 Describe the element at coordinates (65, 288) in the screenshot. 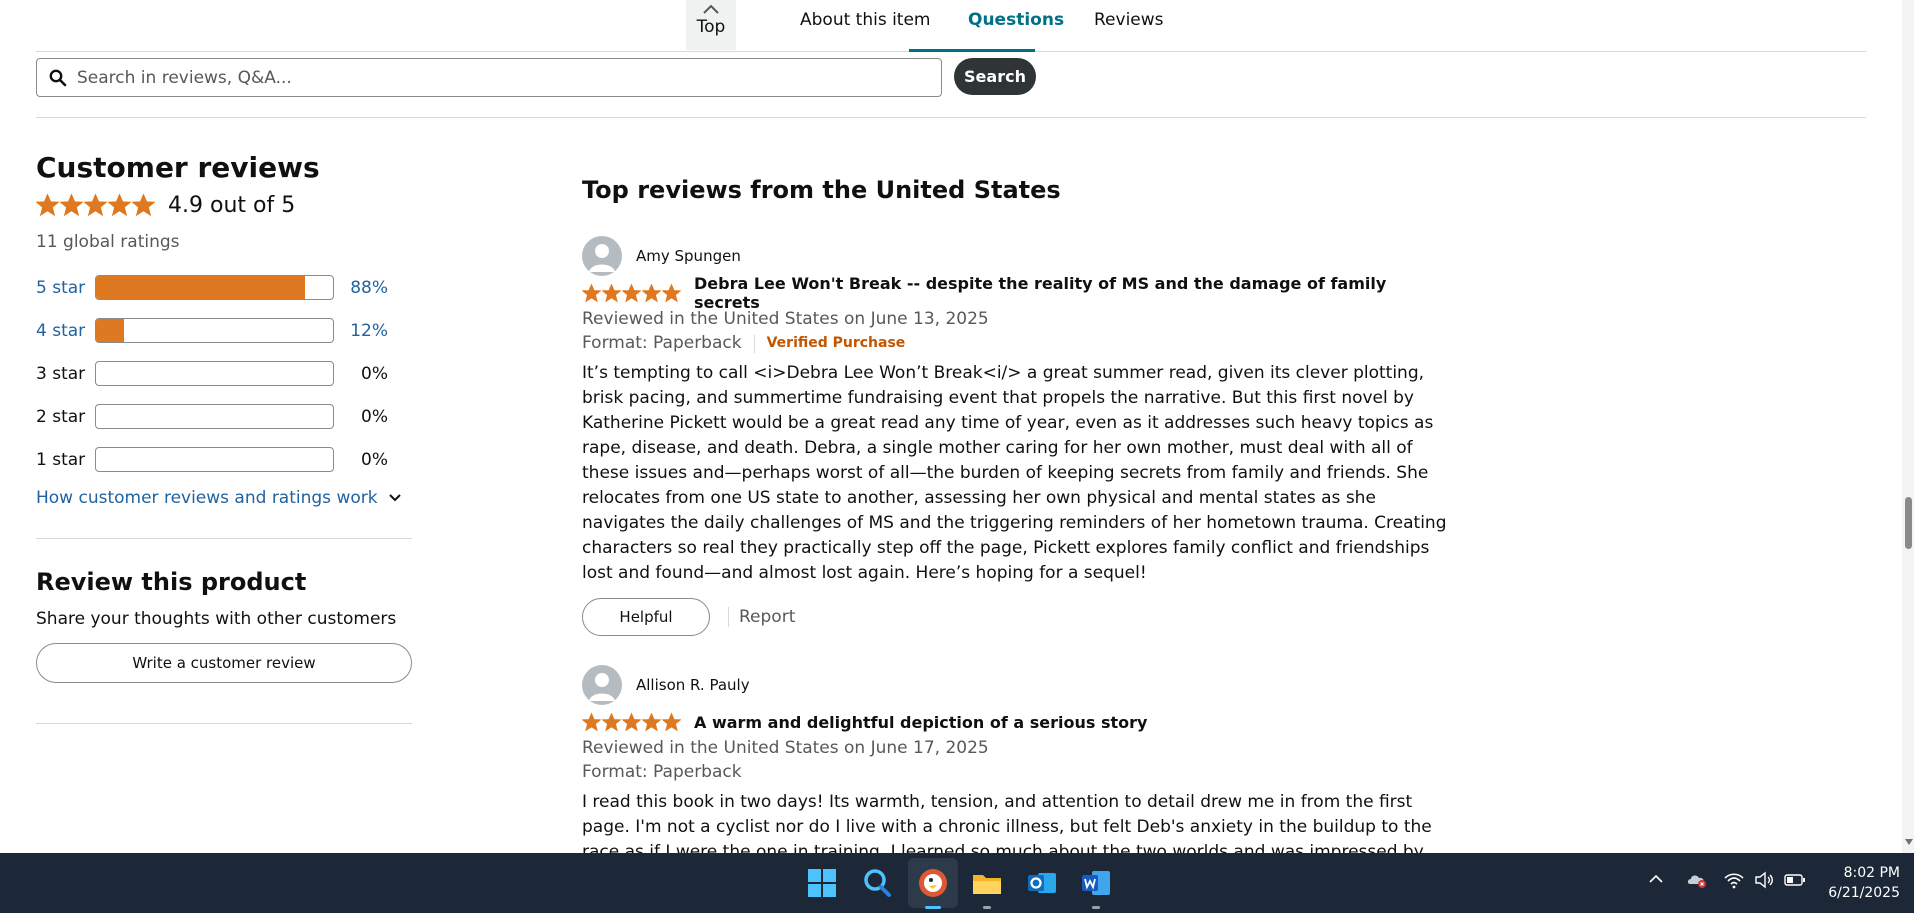

I see `histogram-star-label: 5 star` at that location.